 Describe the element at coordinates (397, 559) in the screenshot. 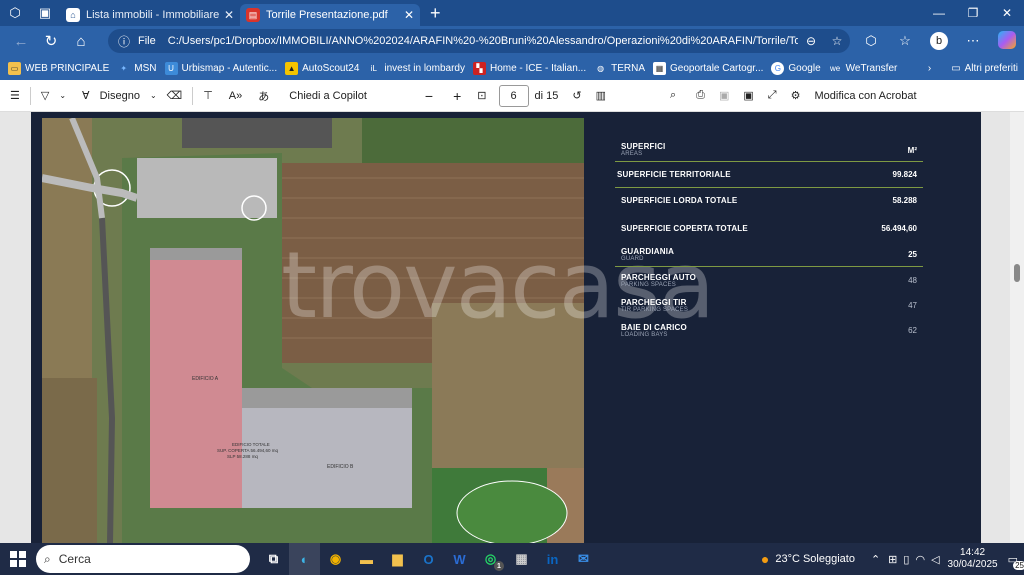

I see `files-folder-icon: ▆` at that location.